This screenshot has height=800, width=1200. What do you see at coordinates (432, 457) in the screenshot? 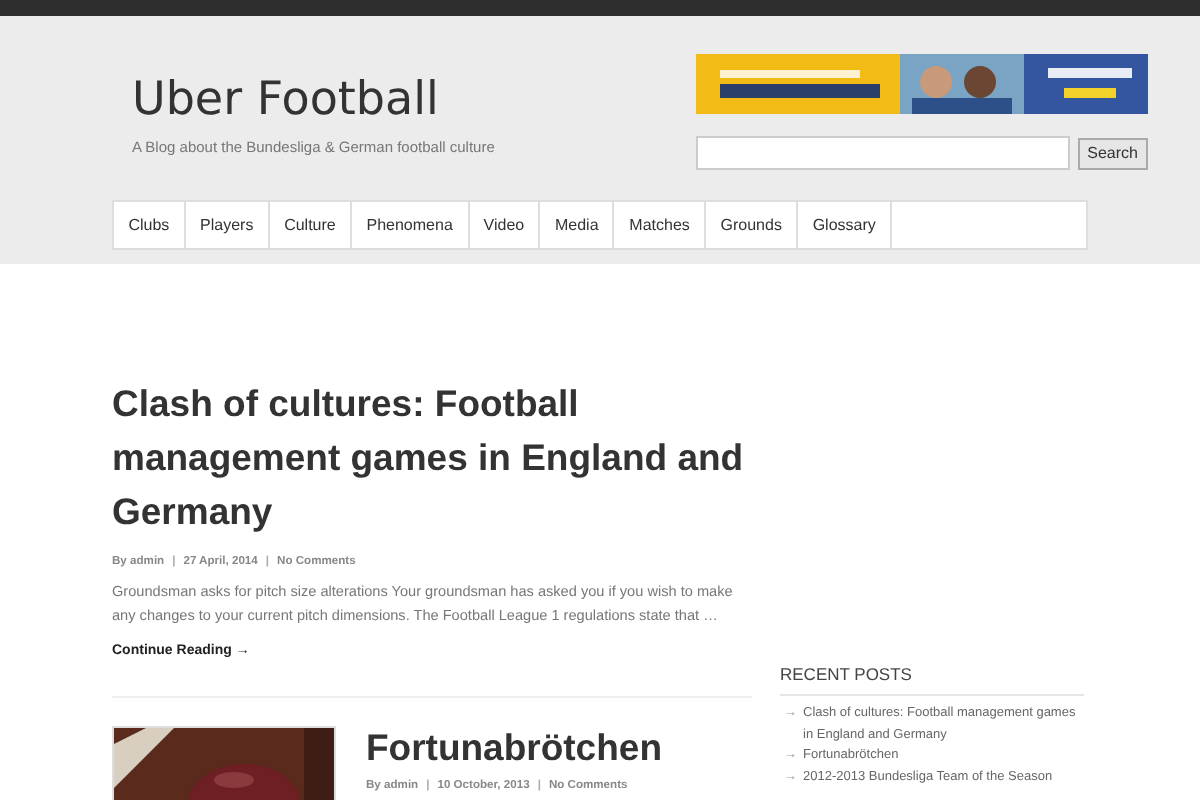
I see `post-title: Clash of cultures: Football management games in England and Germany` at bounding box center [432, 457].